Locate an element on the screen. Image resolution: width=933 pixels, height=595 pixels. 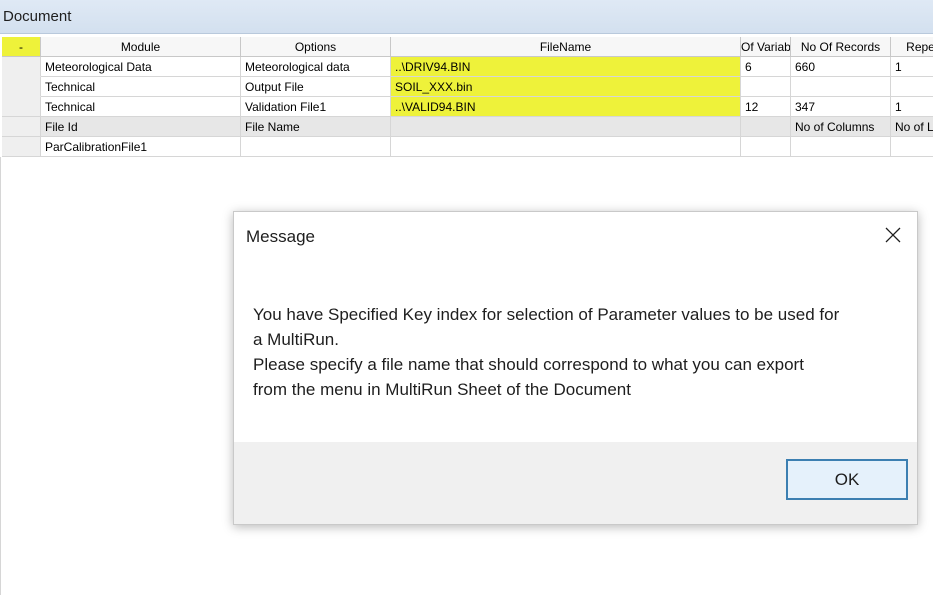
cell-variables is located at coordinates (766, 87).